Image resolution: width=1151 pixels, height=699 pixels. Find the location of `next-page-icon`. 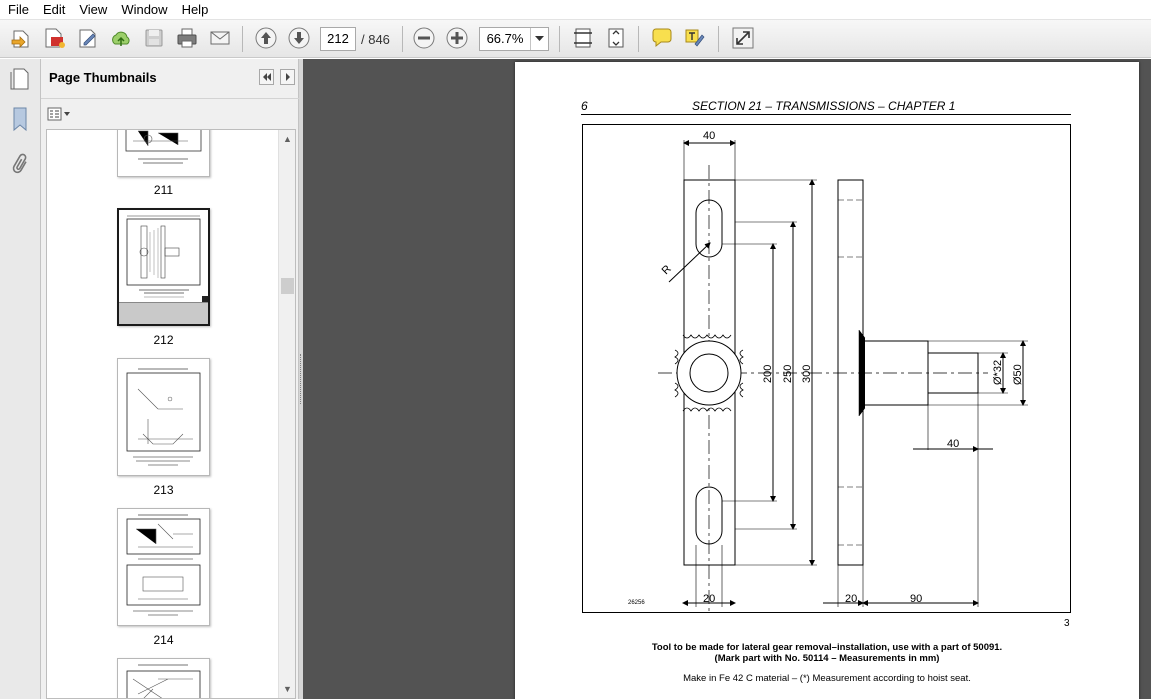

next-page-icon is located at coordinates (299, 38).